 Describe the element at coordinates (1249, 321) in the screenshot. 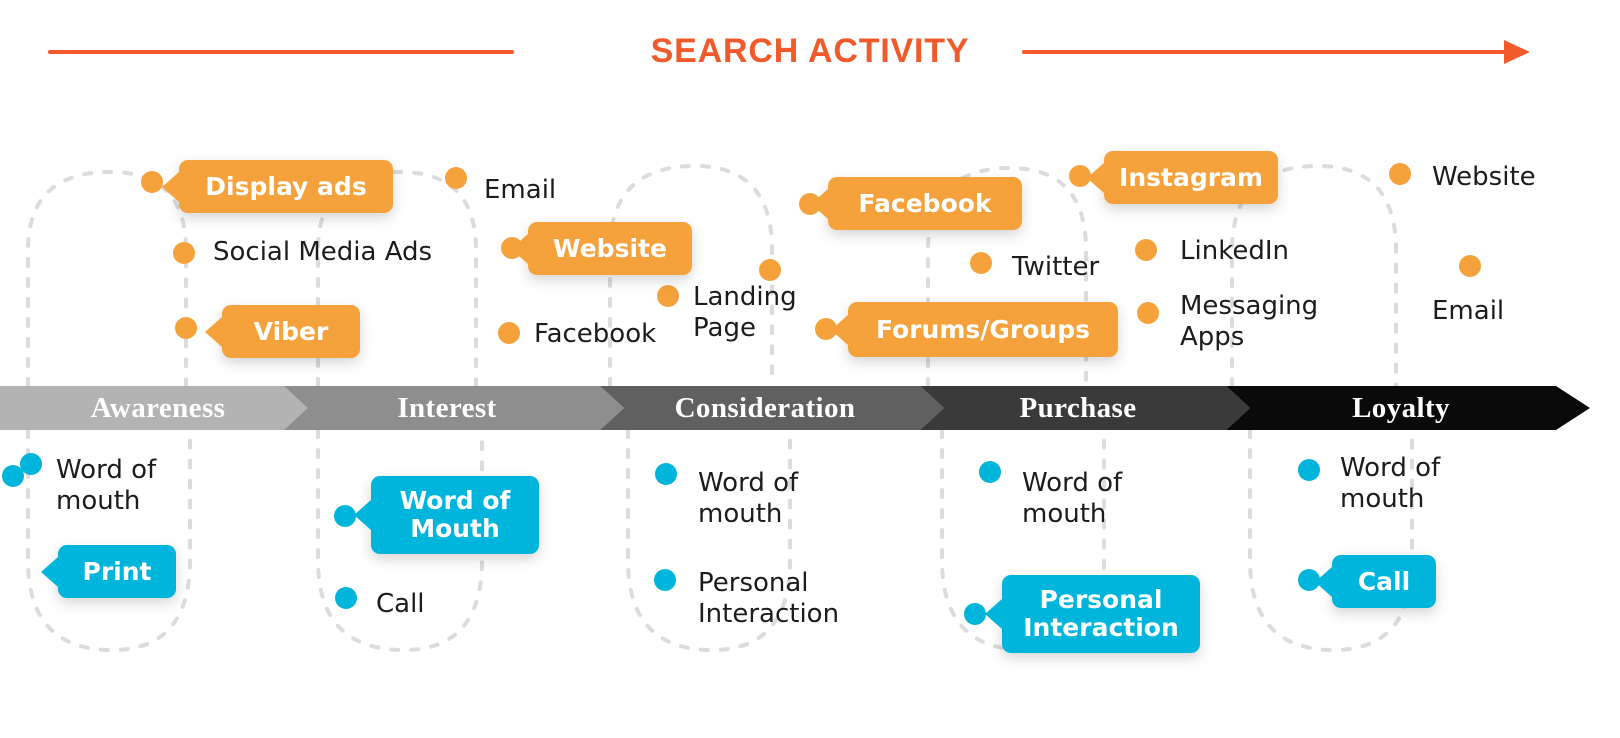

I see `label-messaging-apps: Messaging Apps` at that location.